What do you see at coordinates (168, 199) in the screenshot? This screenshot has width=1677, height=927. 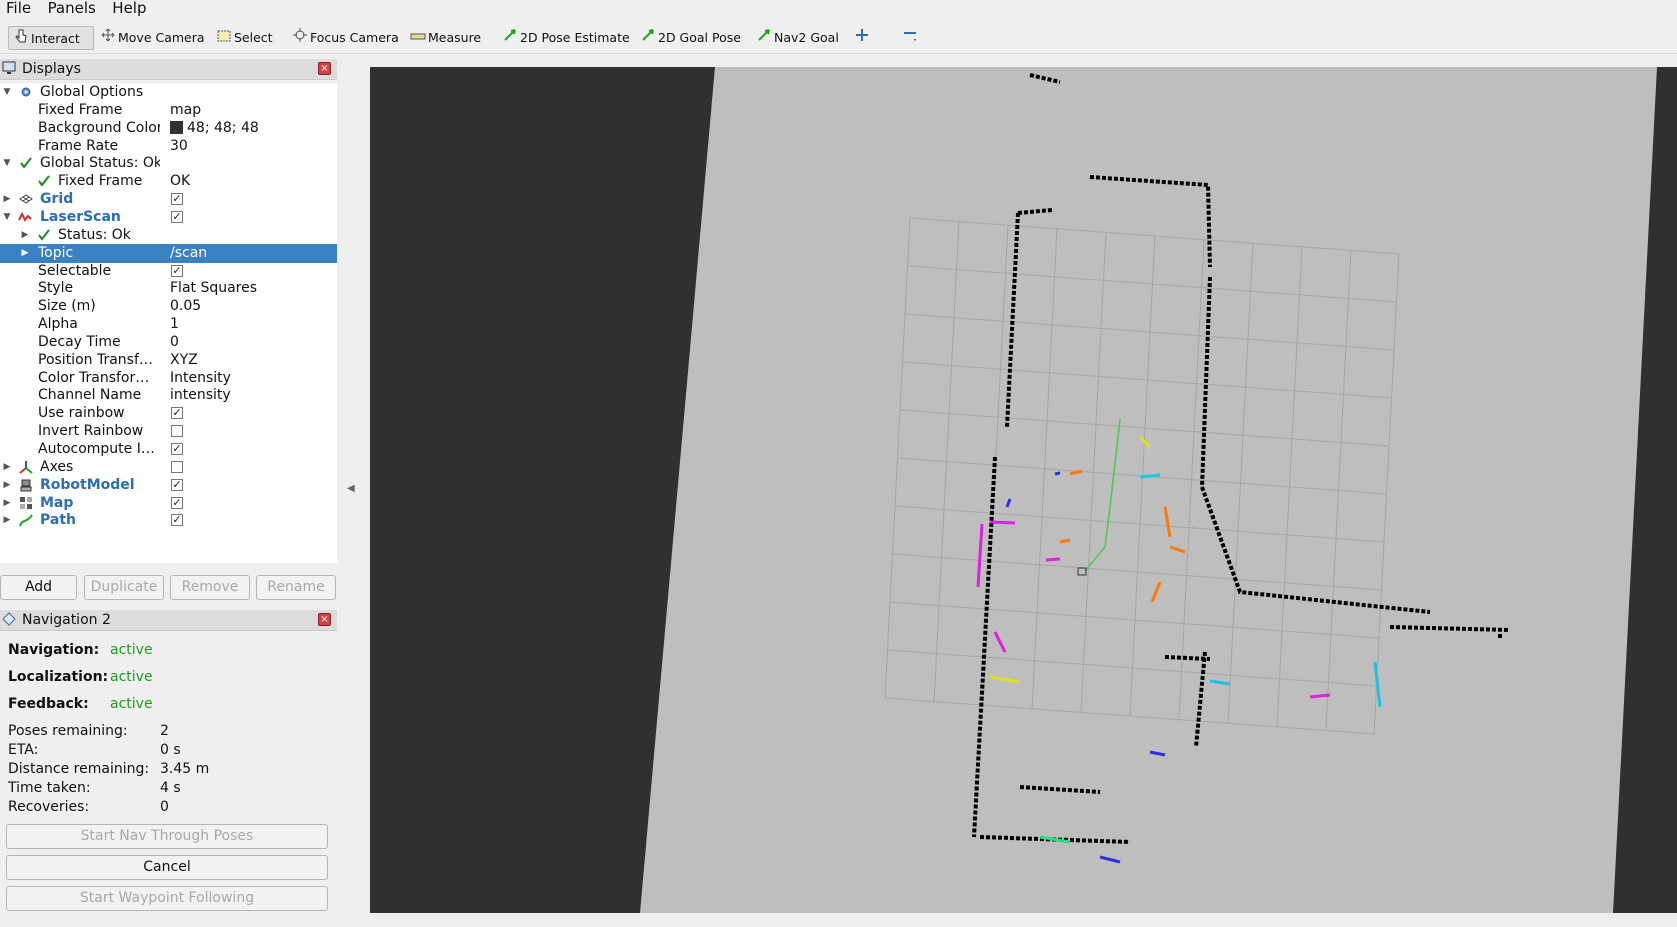 I see `display-row: ▶ Grid ✓` at bounding box center [168, 199].